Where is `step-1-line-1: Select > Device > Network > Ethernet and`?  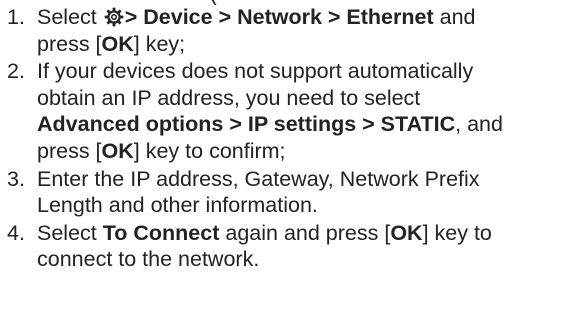 step-1-line-1: Select > Device > Network > Ethernet and is located at coordinates (256, 17).